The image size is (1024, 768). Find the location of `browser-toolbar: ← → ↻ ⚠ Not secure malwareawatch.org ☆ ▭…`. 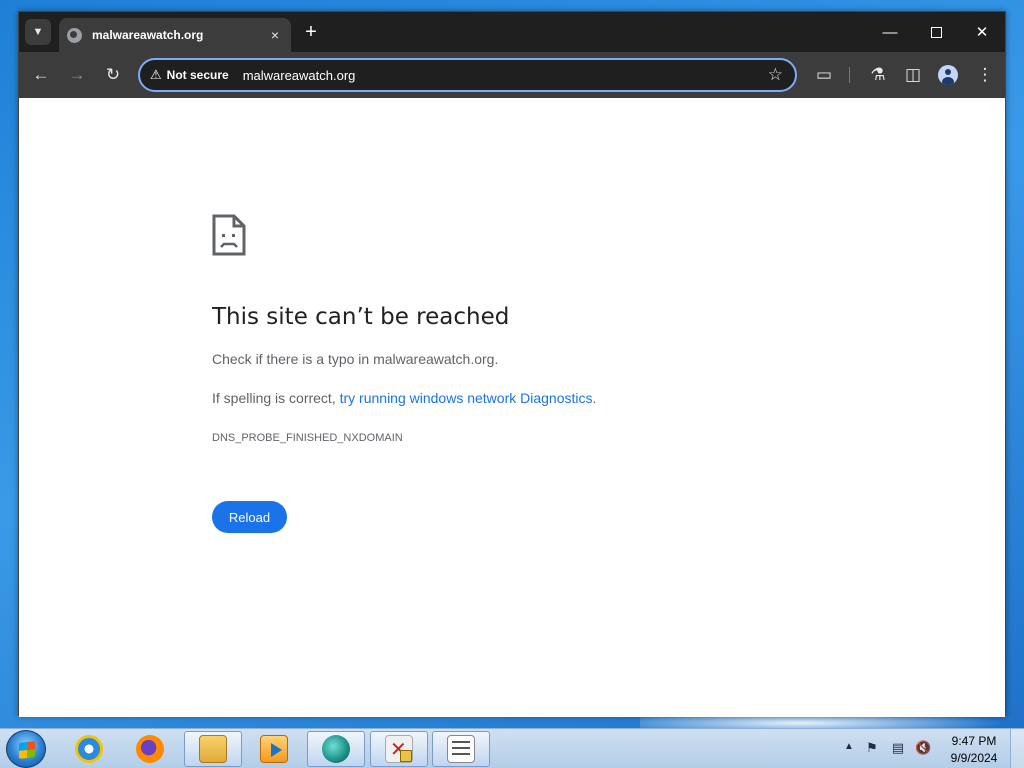

browser-toolbar: ← → ↻ ⚠ Not secure malwareawatch.org ☆ ▭… is located at coordinates (512, 75).